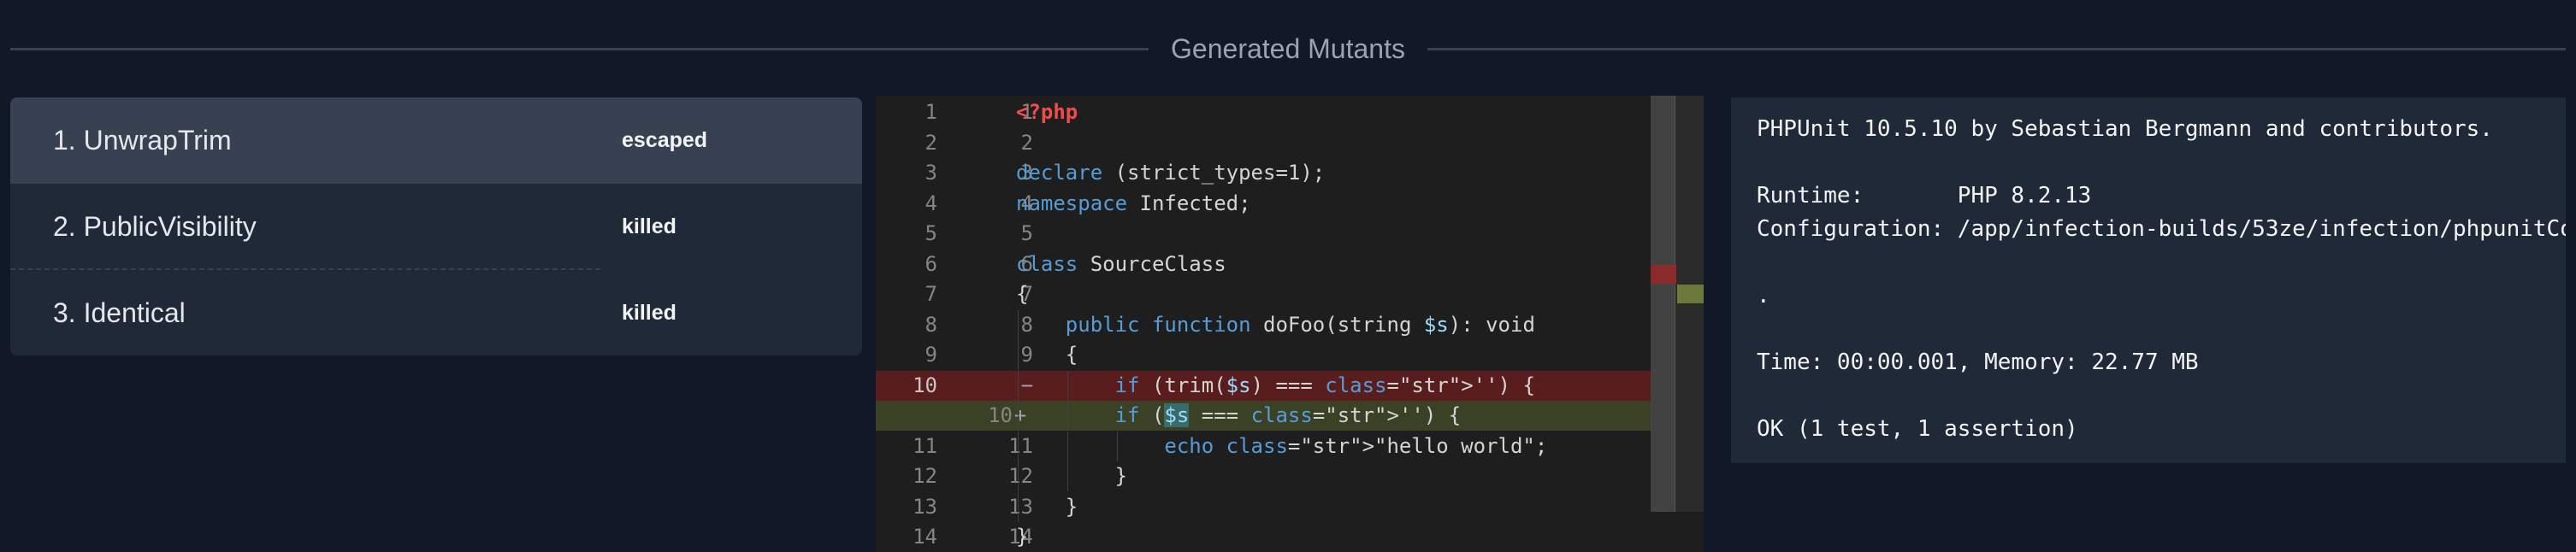 The height and width of the screenshot is (552, 2576). Describe the element at coordinates (1263, 264) in the screenshot. I see `diff-line: 6 6 class SourceClass` at that location.